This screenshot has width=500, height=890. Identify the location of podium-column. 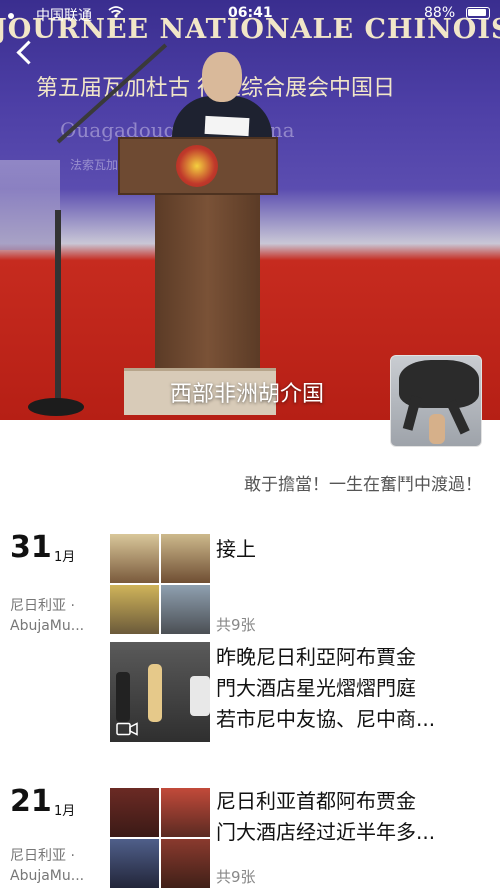
(207, 282).